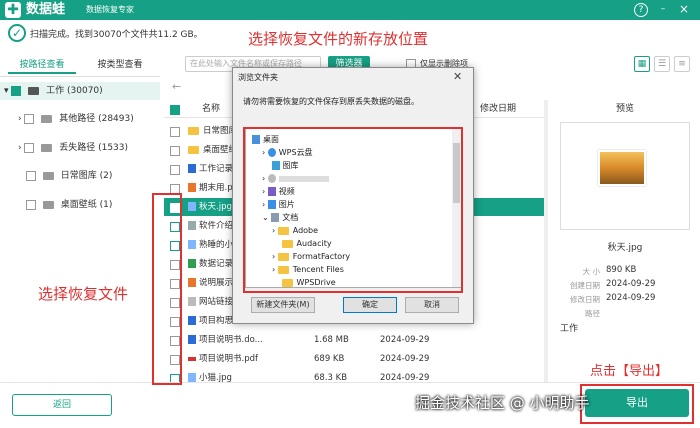  I want to click on back-button: 返回, so click(62, 405).